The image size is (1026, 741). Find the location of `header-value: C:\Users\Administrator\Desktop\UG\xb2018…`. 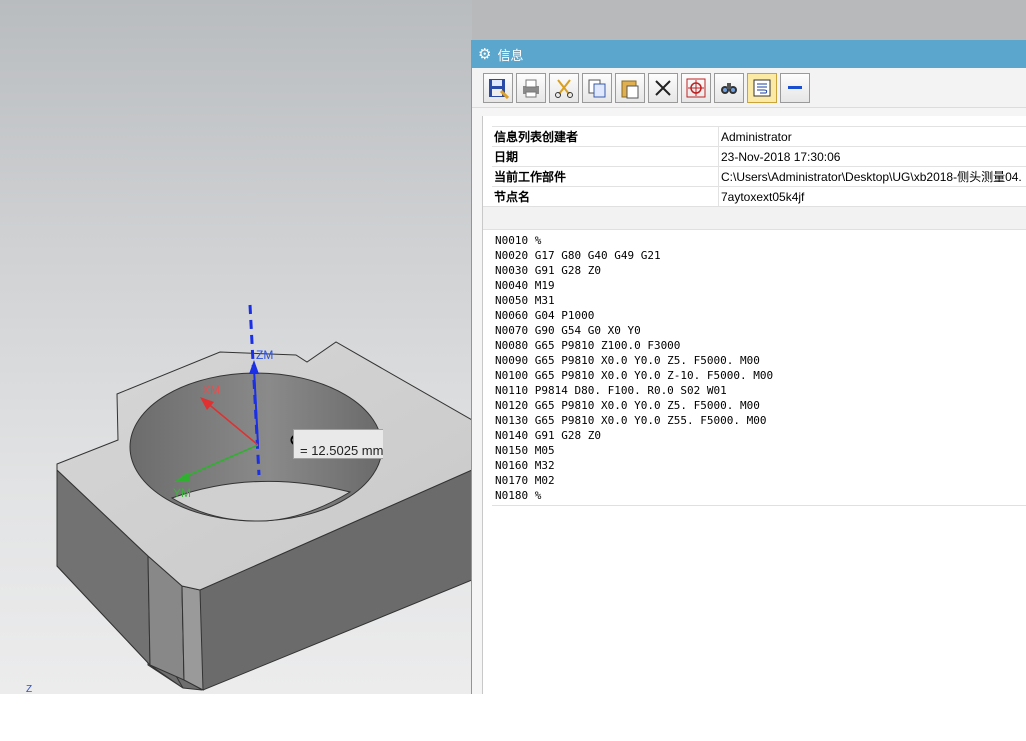

header-value: C:\Users\Administrator\Desktop\UG\xb2018… is located at coordinates (872, 176).